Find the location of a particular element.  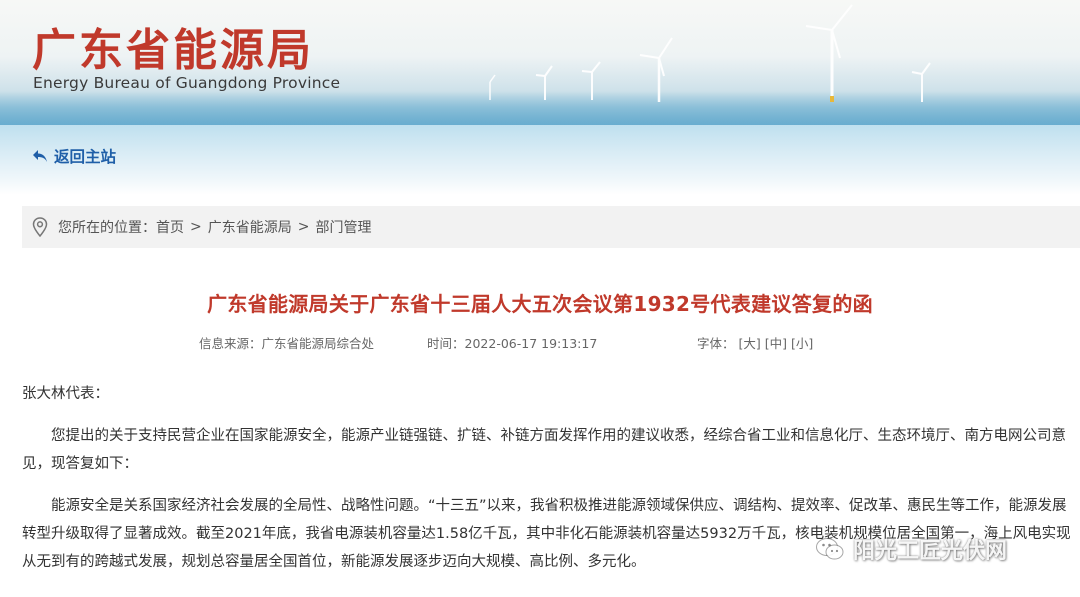

font-size-small-button: [小] is located at coordinates (802, 343).